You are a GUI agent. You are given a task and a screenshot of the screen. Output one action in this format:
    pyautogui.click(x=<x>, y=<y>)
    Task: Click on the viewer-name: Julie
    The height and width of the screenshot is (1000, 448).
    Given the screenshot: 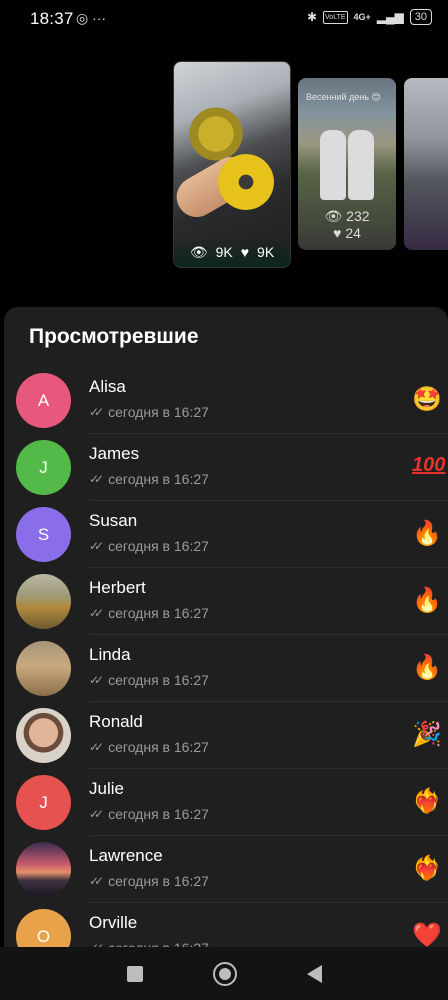 What is the action you would take?
    pyautogui.click(x=106, y=788)
    